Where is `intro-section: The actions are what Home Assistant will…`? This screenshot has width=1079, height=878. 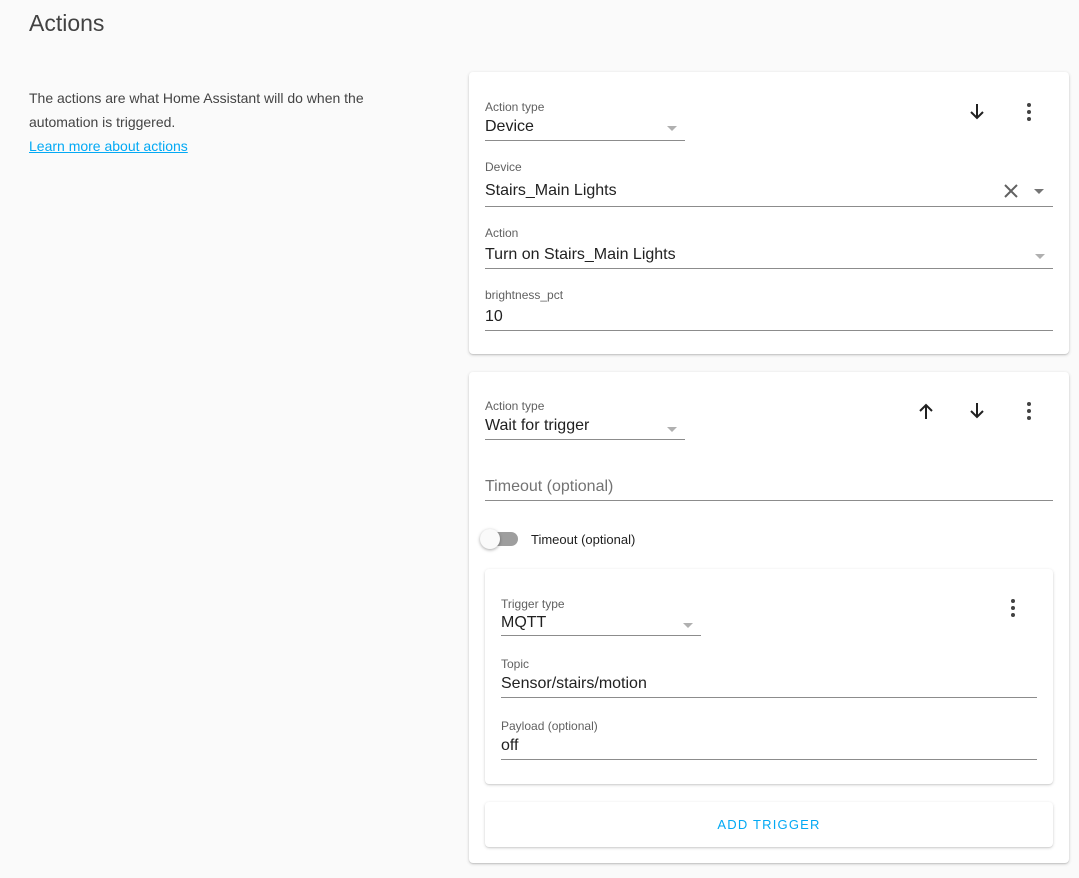 intro-section: The actions are what Home Assistant will… is located at coordinates (229, 122).